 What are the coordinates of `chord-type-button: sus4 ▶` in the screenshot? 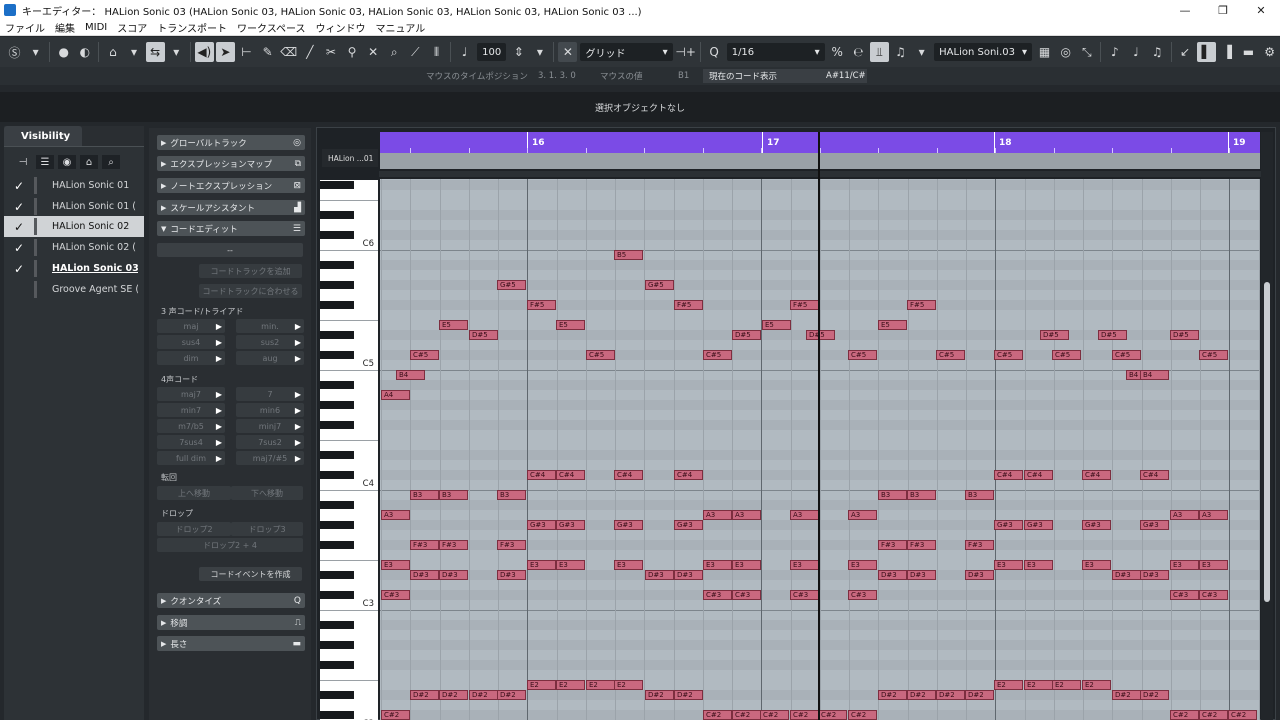 It's located at (191, 342).